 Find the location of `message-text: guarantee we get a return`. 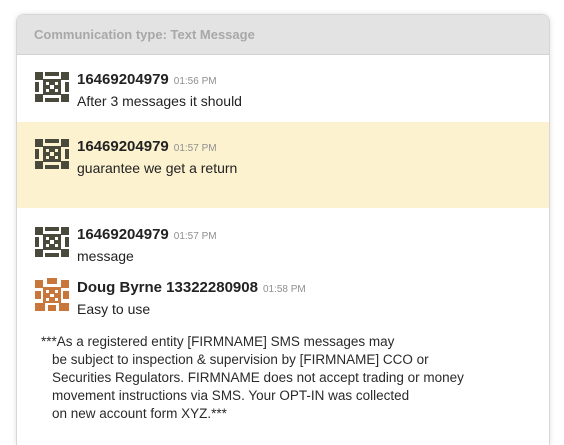

message-text: guarantee we get a return is located at coordinates (157, 168).